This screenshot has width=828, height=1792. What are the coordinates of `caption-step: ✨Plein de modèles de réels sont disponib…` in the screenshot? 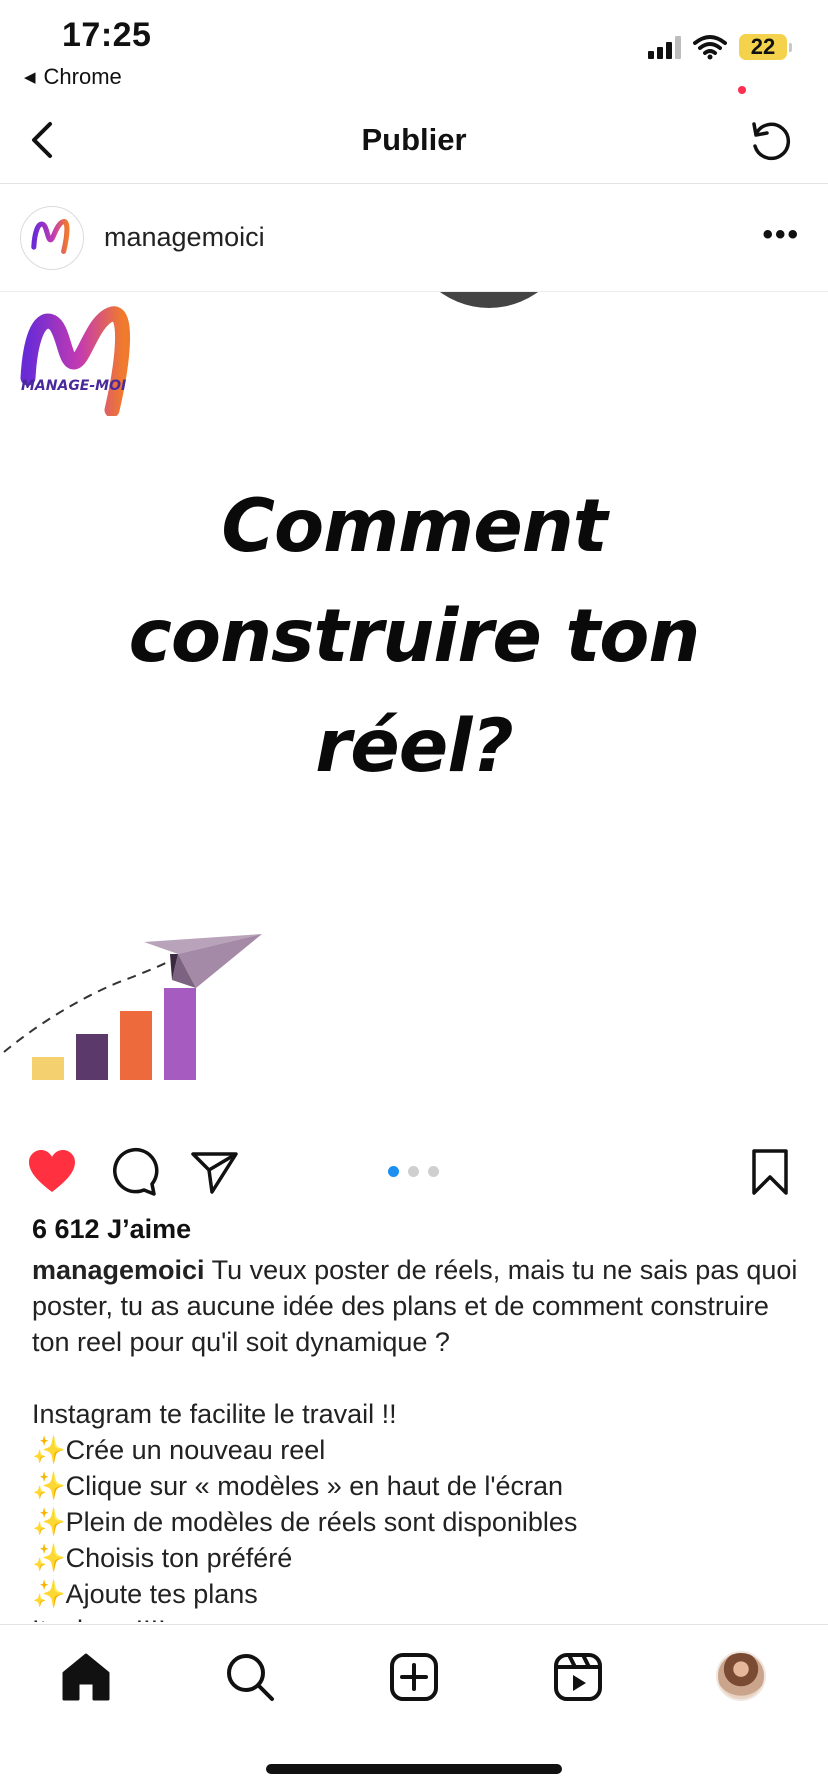 It's located at (305, 1522).